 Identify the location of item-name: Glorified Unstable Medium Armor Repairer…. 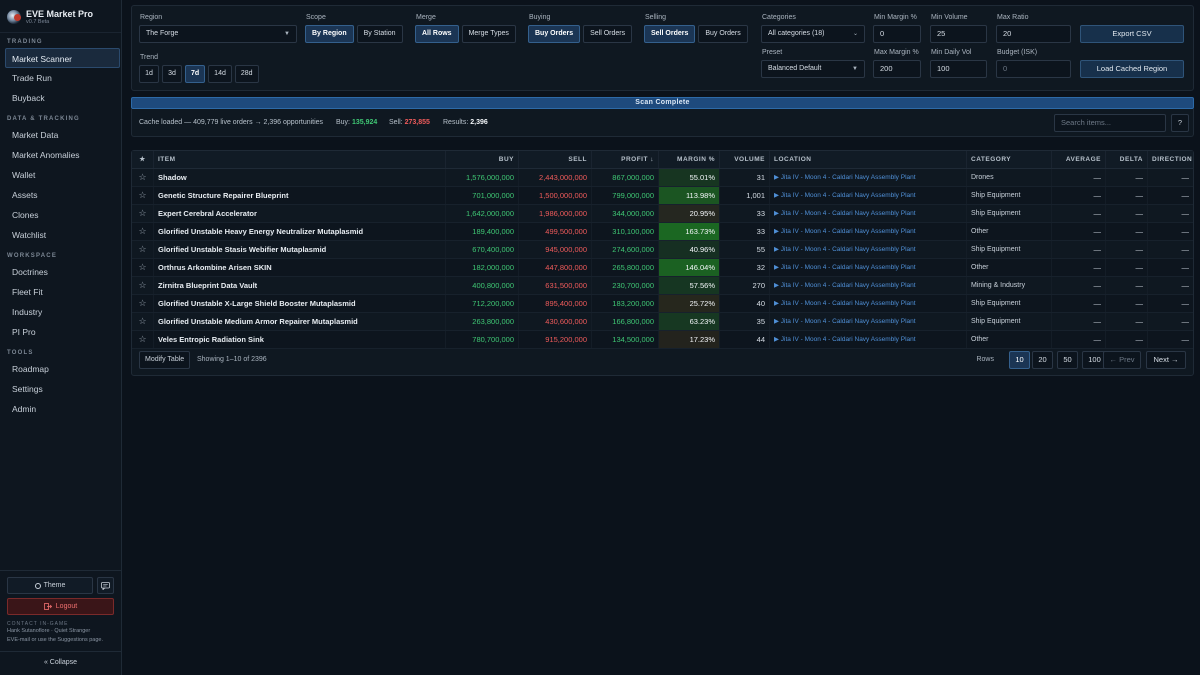
(300, 321).